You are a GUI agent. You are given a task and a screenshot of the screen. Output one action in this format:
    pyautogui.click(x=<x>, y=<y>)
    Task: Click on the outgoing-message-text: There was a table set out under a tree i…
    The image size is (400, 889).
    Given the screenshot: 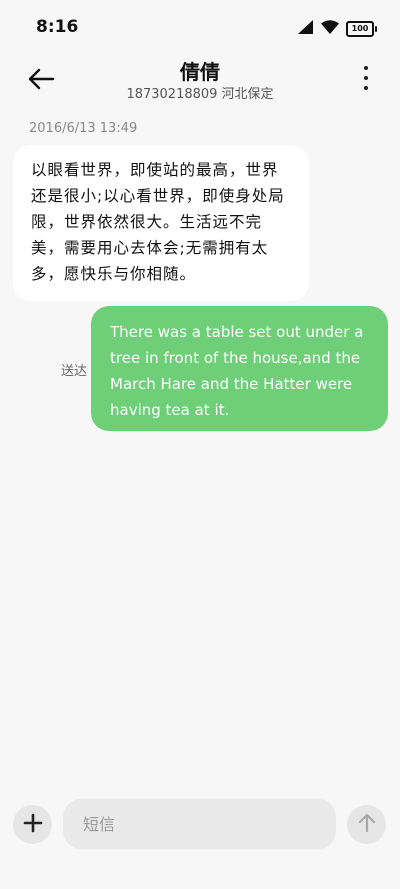 What is the action you would take?
    pyautogui.click(x=237, y=371)
    